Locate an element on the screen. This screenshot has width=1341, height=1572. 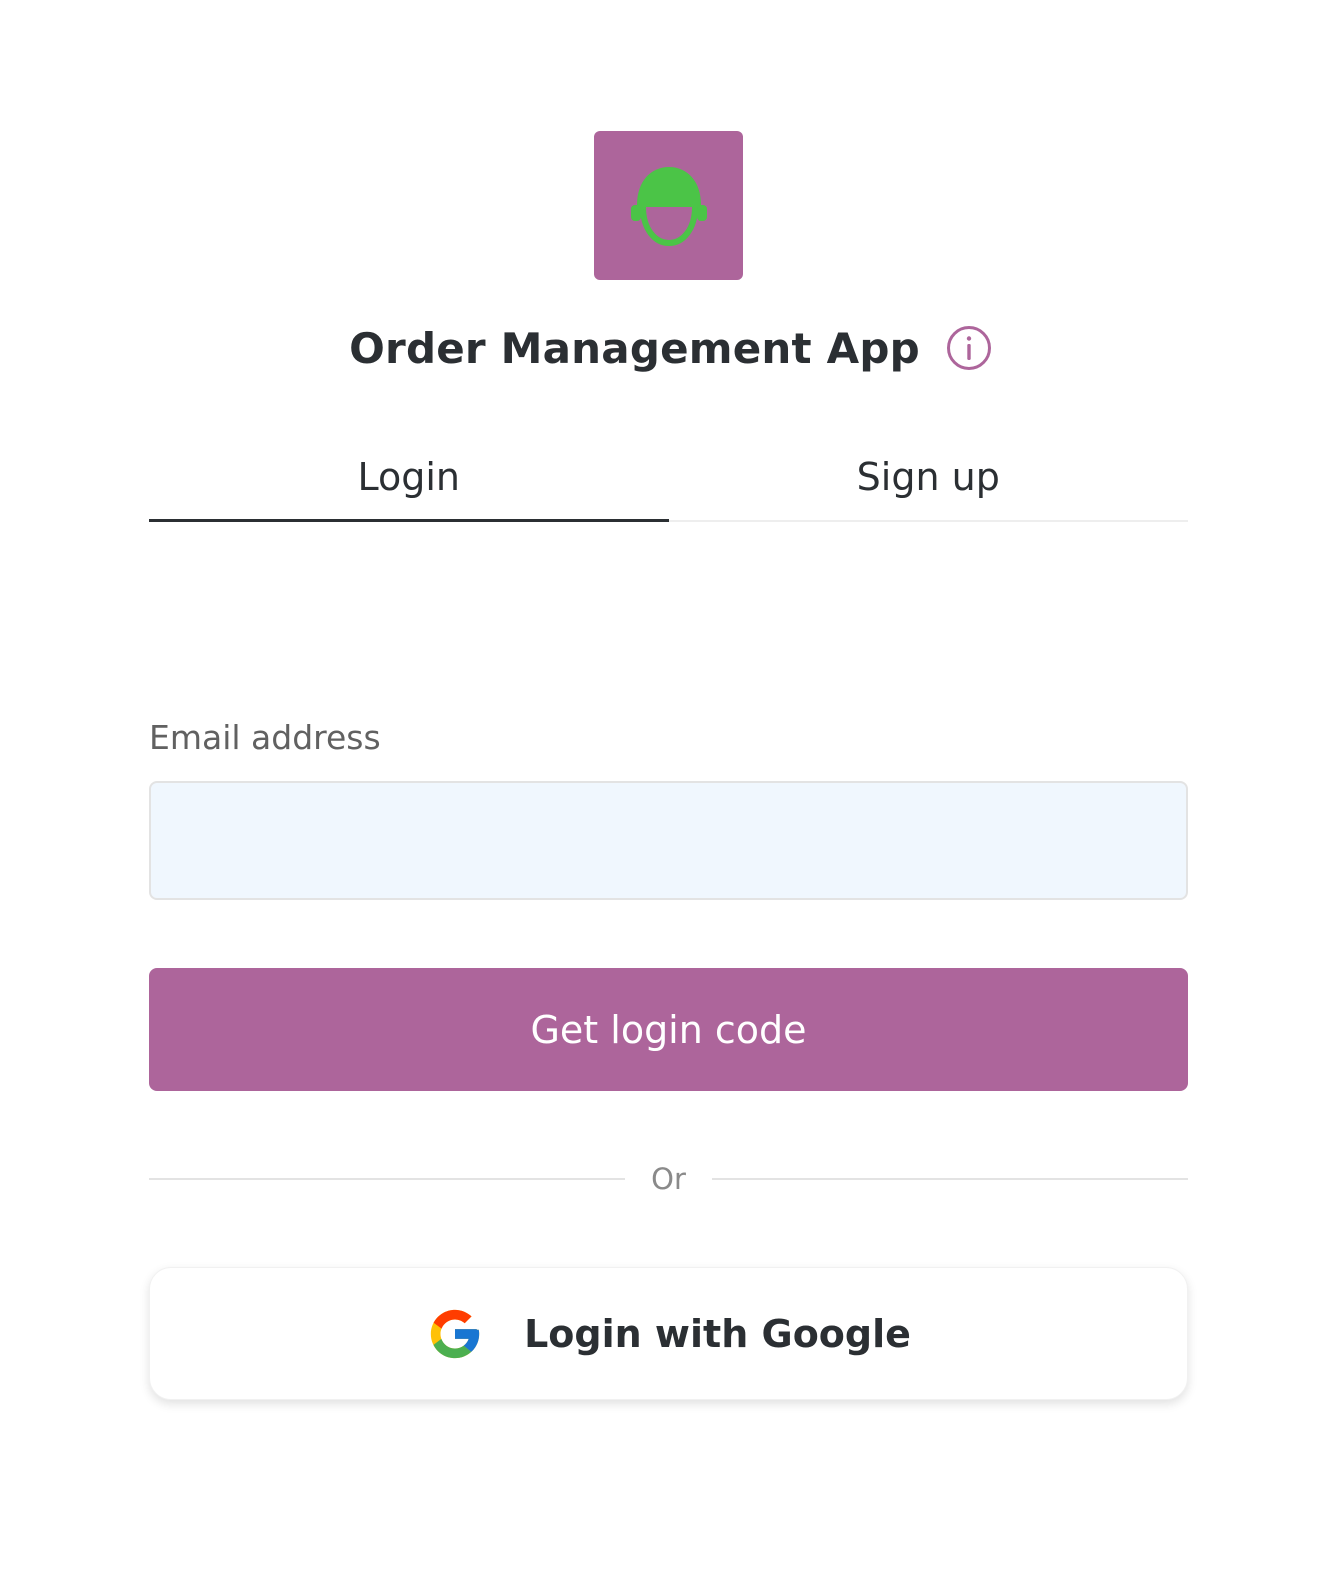
title-row: Order Management App is located at coordinates (670, 348).